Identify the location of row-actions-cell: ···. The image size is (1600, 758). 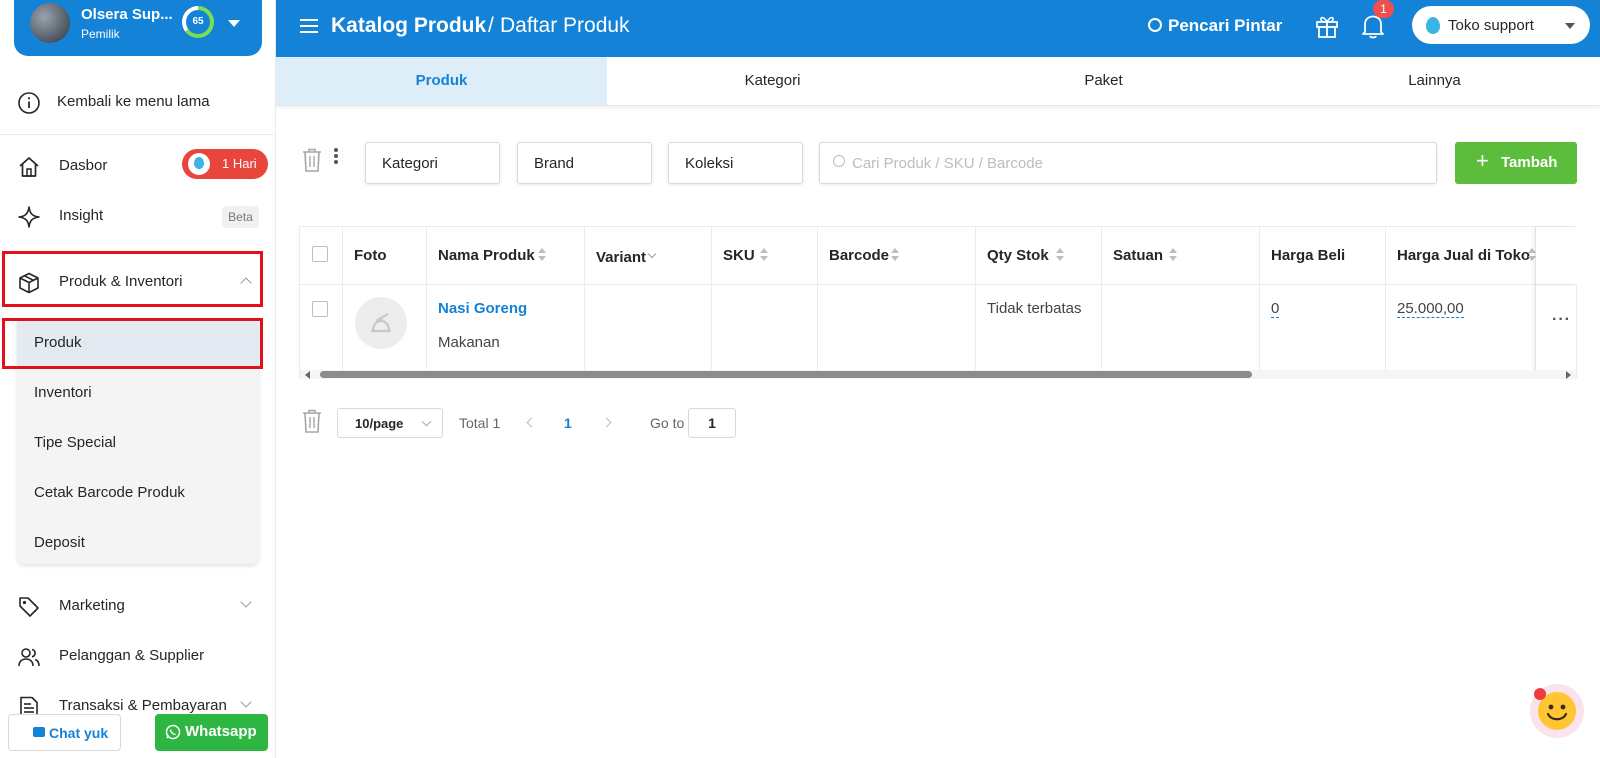
(1556, 331).